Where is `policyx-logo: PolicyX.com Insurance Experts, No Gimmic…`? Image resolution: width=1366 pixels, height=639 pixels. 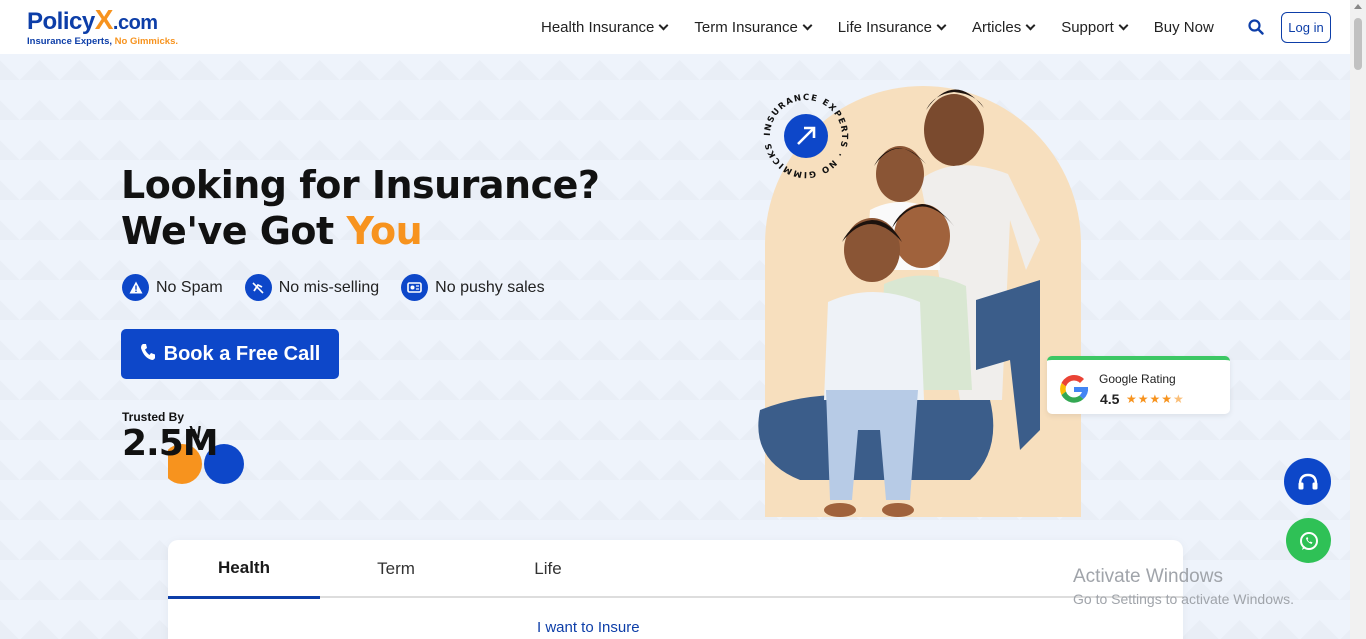 policyx-logo: PolicyX.com Insurance Experts, No Gimmic… is located at coordinates (103, 26).